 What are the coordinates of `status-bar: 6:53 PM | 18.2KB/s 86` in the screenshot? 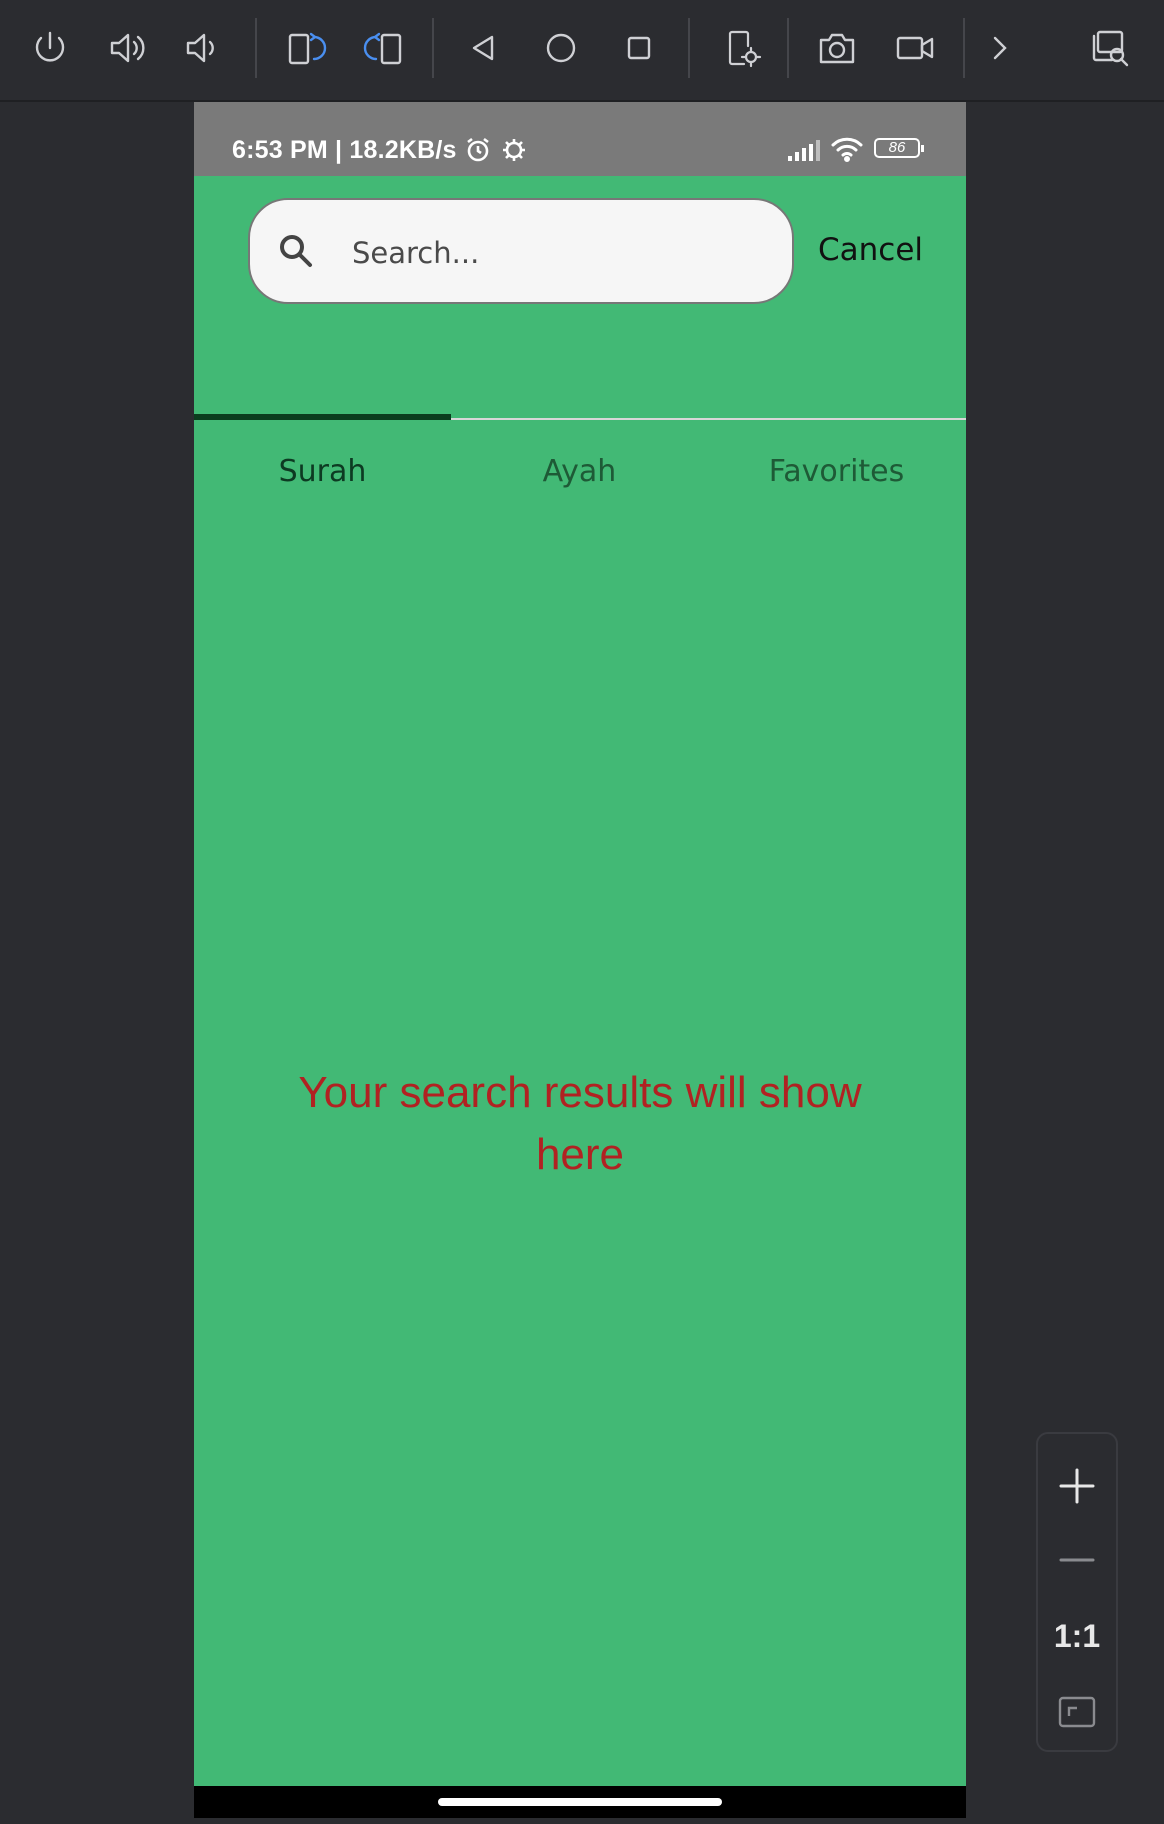 It's located at (580, 139).